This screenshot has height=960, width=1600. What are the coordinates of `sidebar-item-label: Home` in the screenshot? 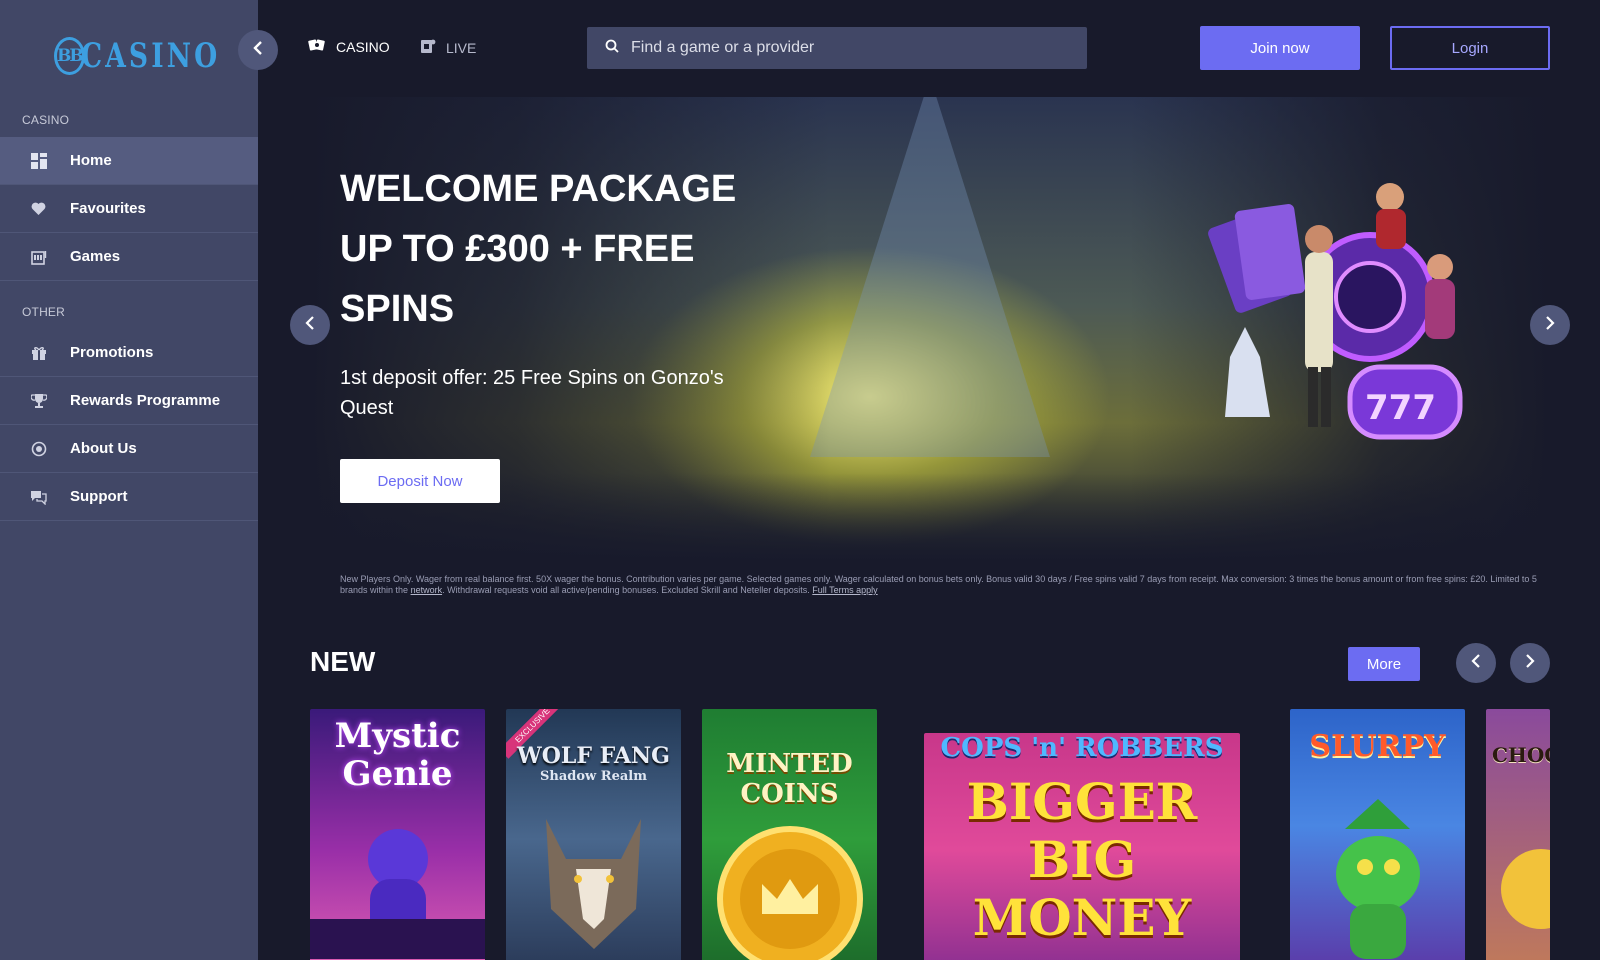 It's located at (91, 160).